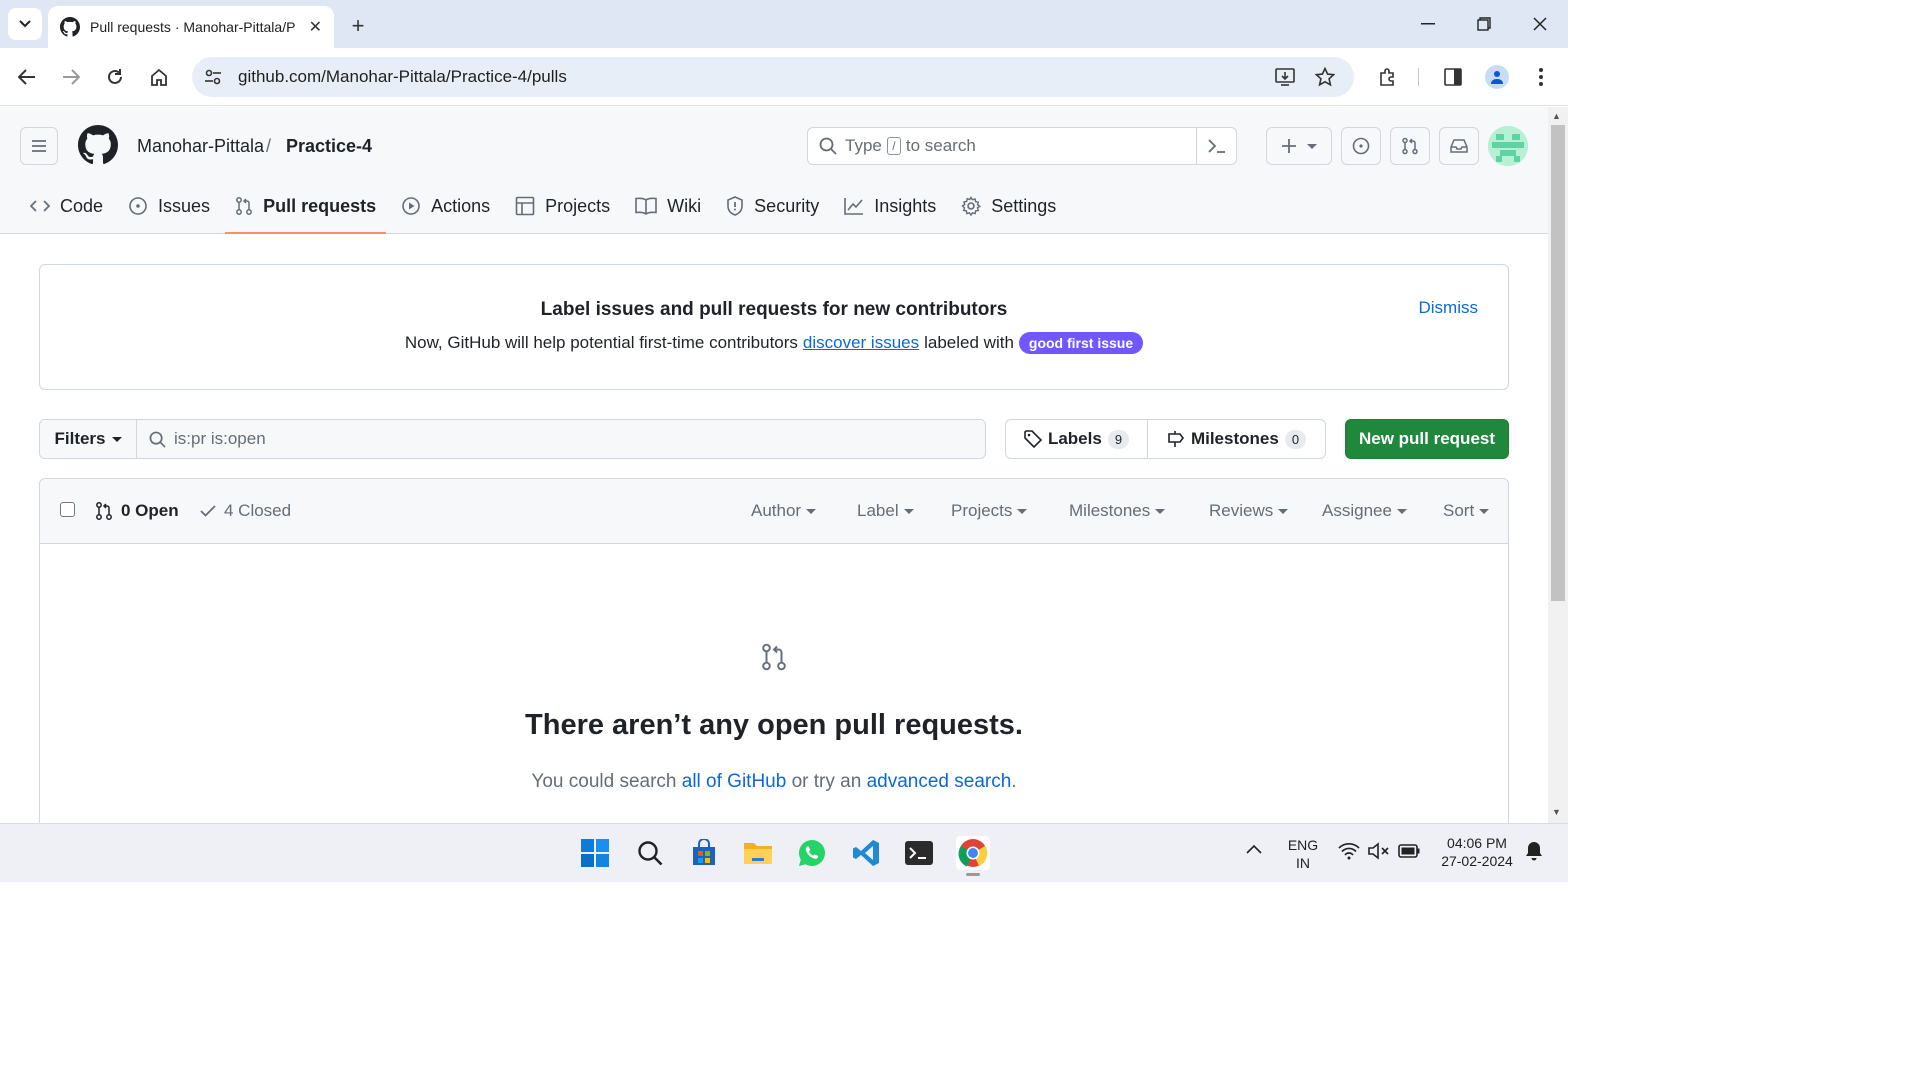 This screenshot has width=1920, height=1080. I want to click on minimize-icon, so click(1428, 24).